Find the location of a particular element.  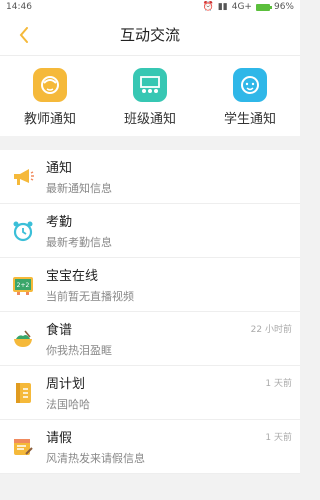

list-item-recipe: 食谱 你我热泪盈眶 22 小时前 is located at coordinates (150, 339).